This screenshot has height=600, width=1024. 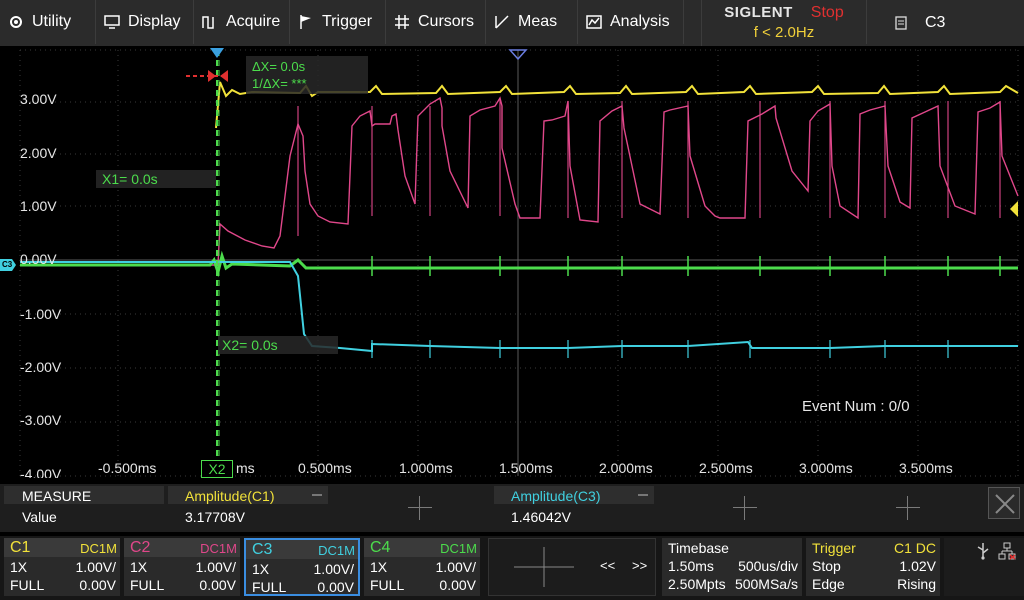 What do you see at coordinates (422, 567) in the screenshot?
I see `channel-c4-box: C4 DC1M 1X 1.00V/ FULL 0.00V` at bounding box center [422, 567].